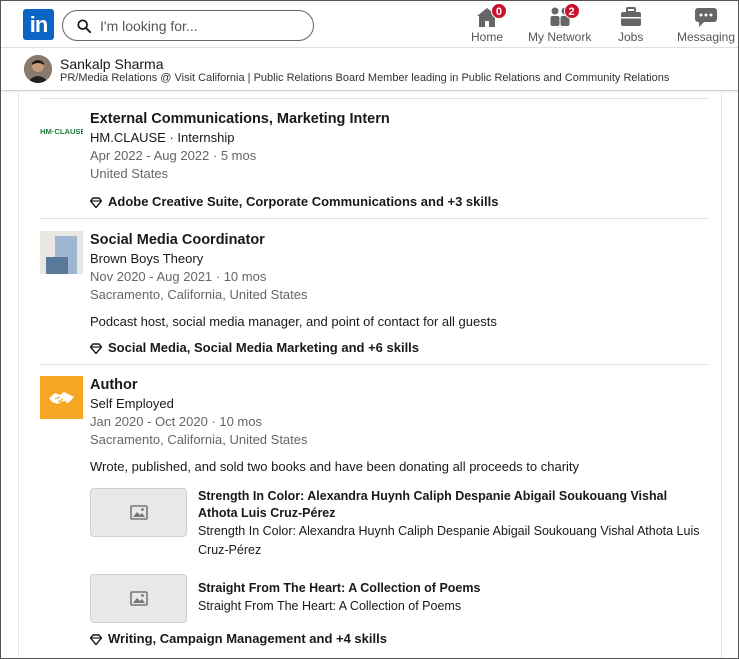  What do you see at coordinates (129, 173) in the screenshot?
I see `location: United States` at bounding box center [129, 173].